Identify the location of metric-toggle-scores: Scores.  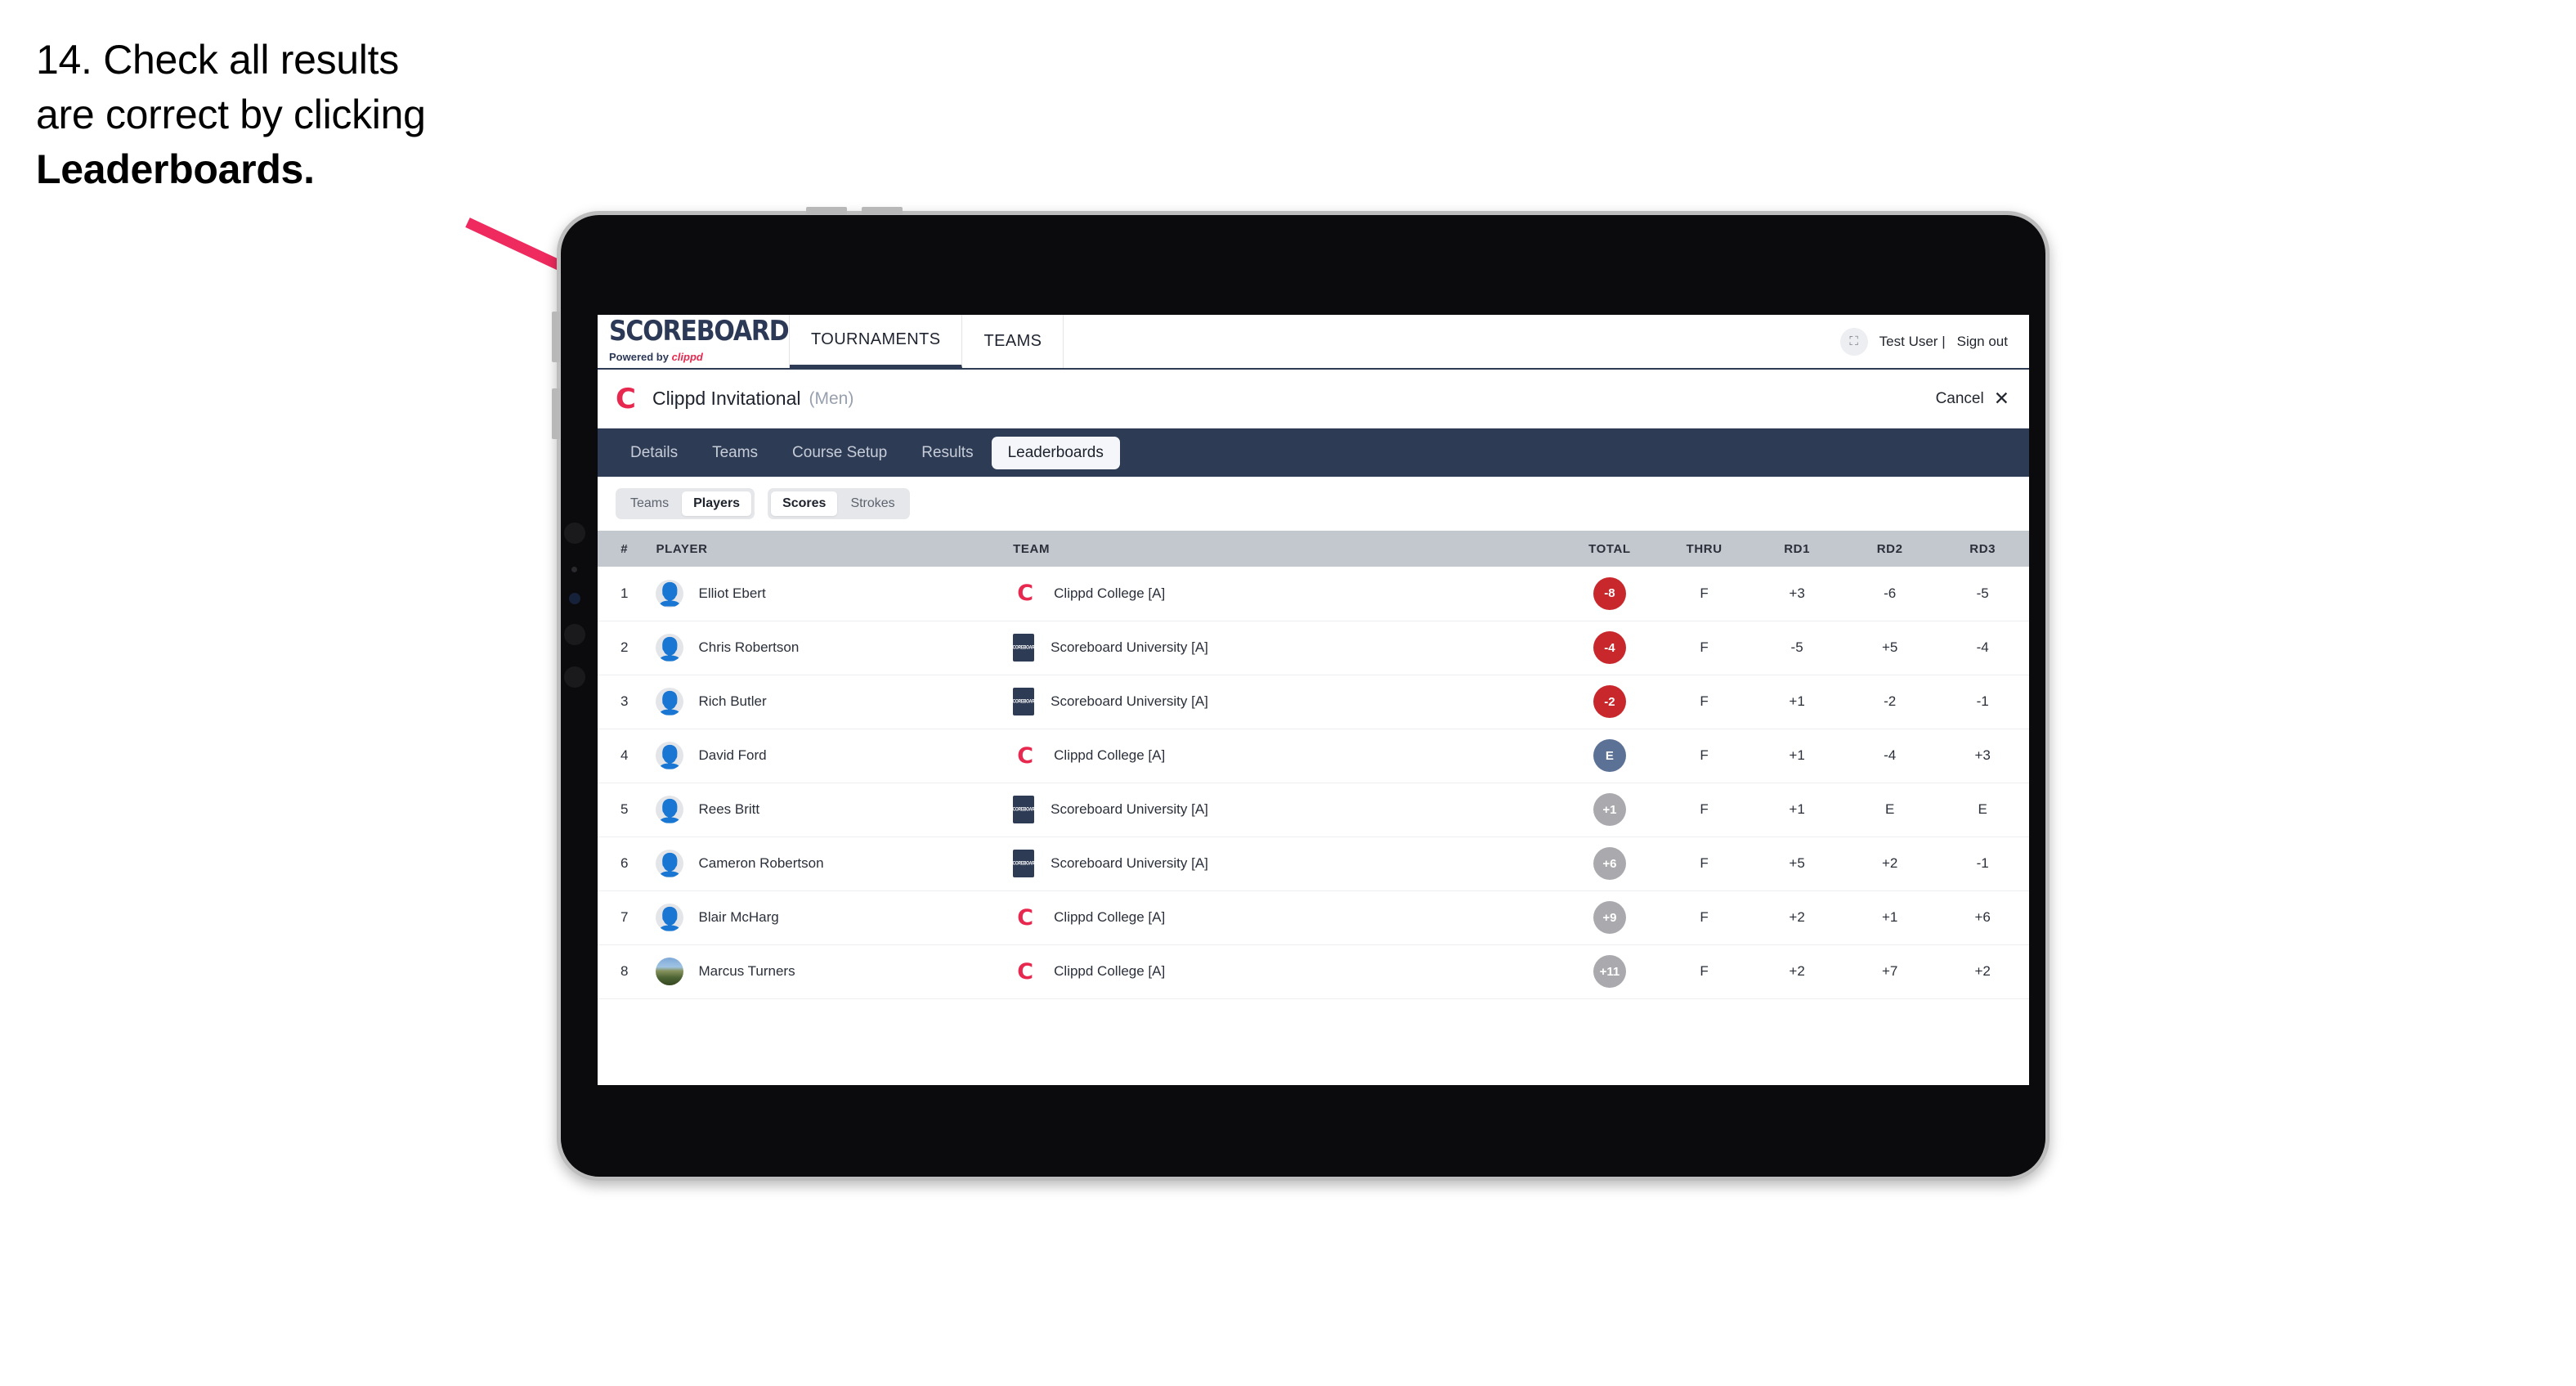
(804, 503).